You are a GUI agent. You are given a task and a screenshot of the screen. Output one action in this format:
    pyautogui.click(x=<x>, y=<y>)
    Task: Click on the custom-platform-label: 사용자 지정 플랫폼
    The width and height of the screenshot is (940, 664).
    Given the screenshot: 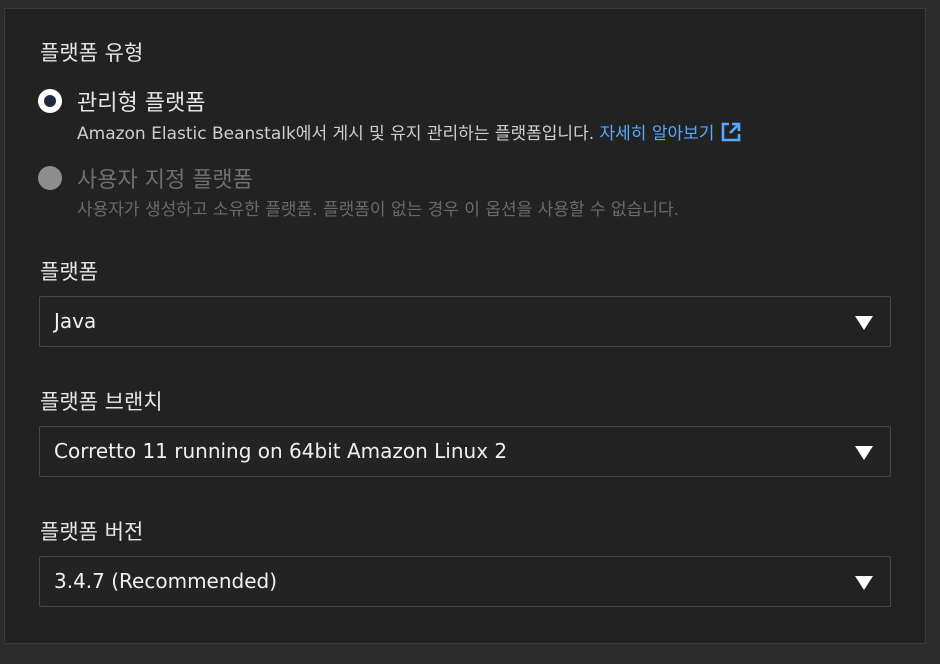 What is the action you would take?
    pyautogui.click(x=165, y=180)
    